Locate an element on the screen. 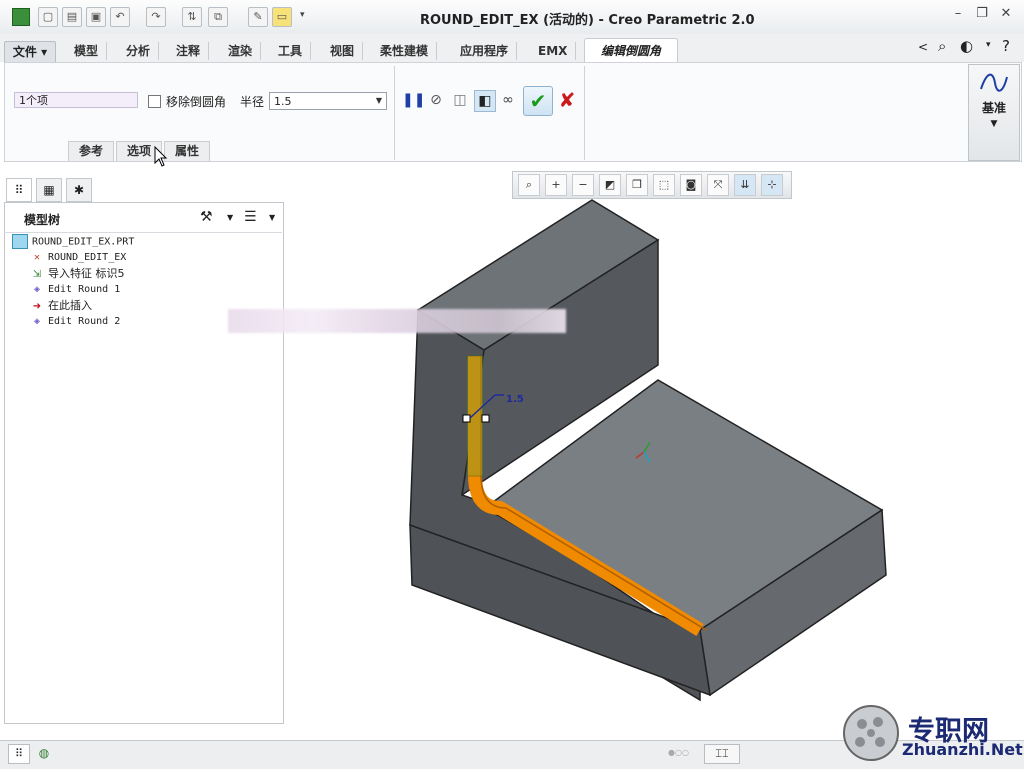 This screenshot has width=1024, height=769. tree-item-edit-round-2: ◈ Edit Round 2 is located at coordinates (75, 322).